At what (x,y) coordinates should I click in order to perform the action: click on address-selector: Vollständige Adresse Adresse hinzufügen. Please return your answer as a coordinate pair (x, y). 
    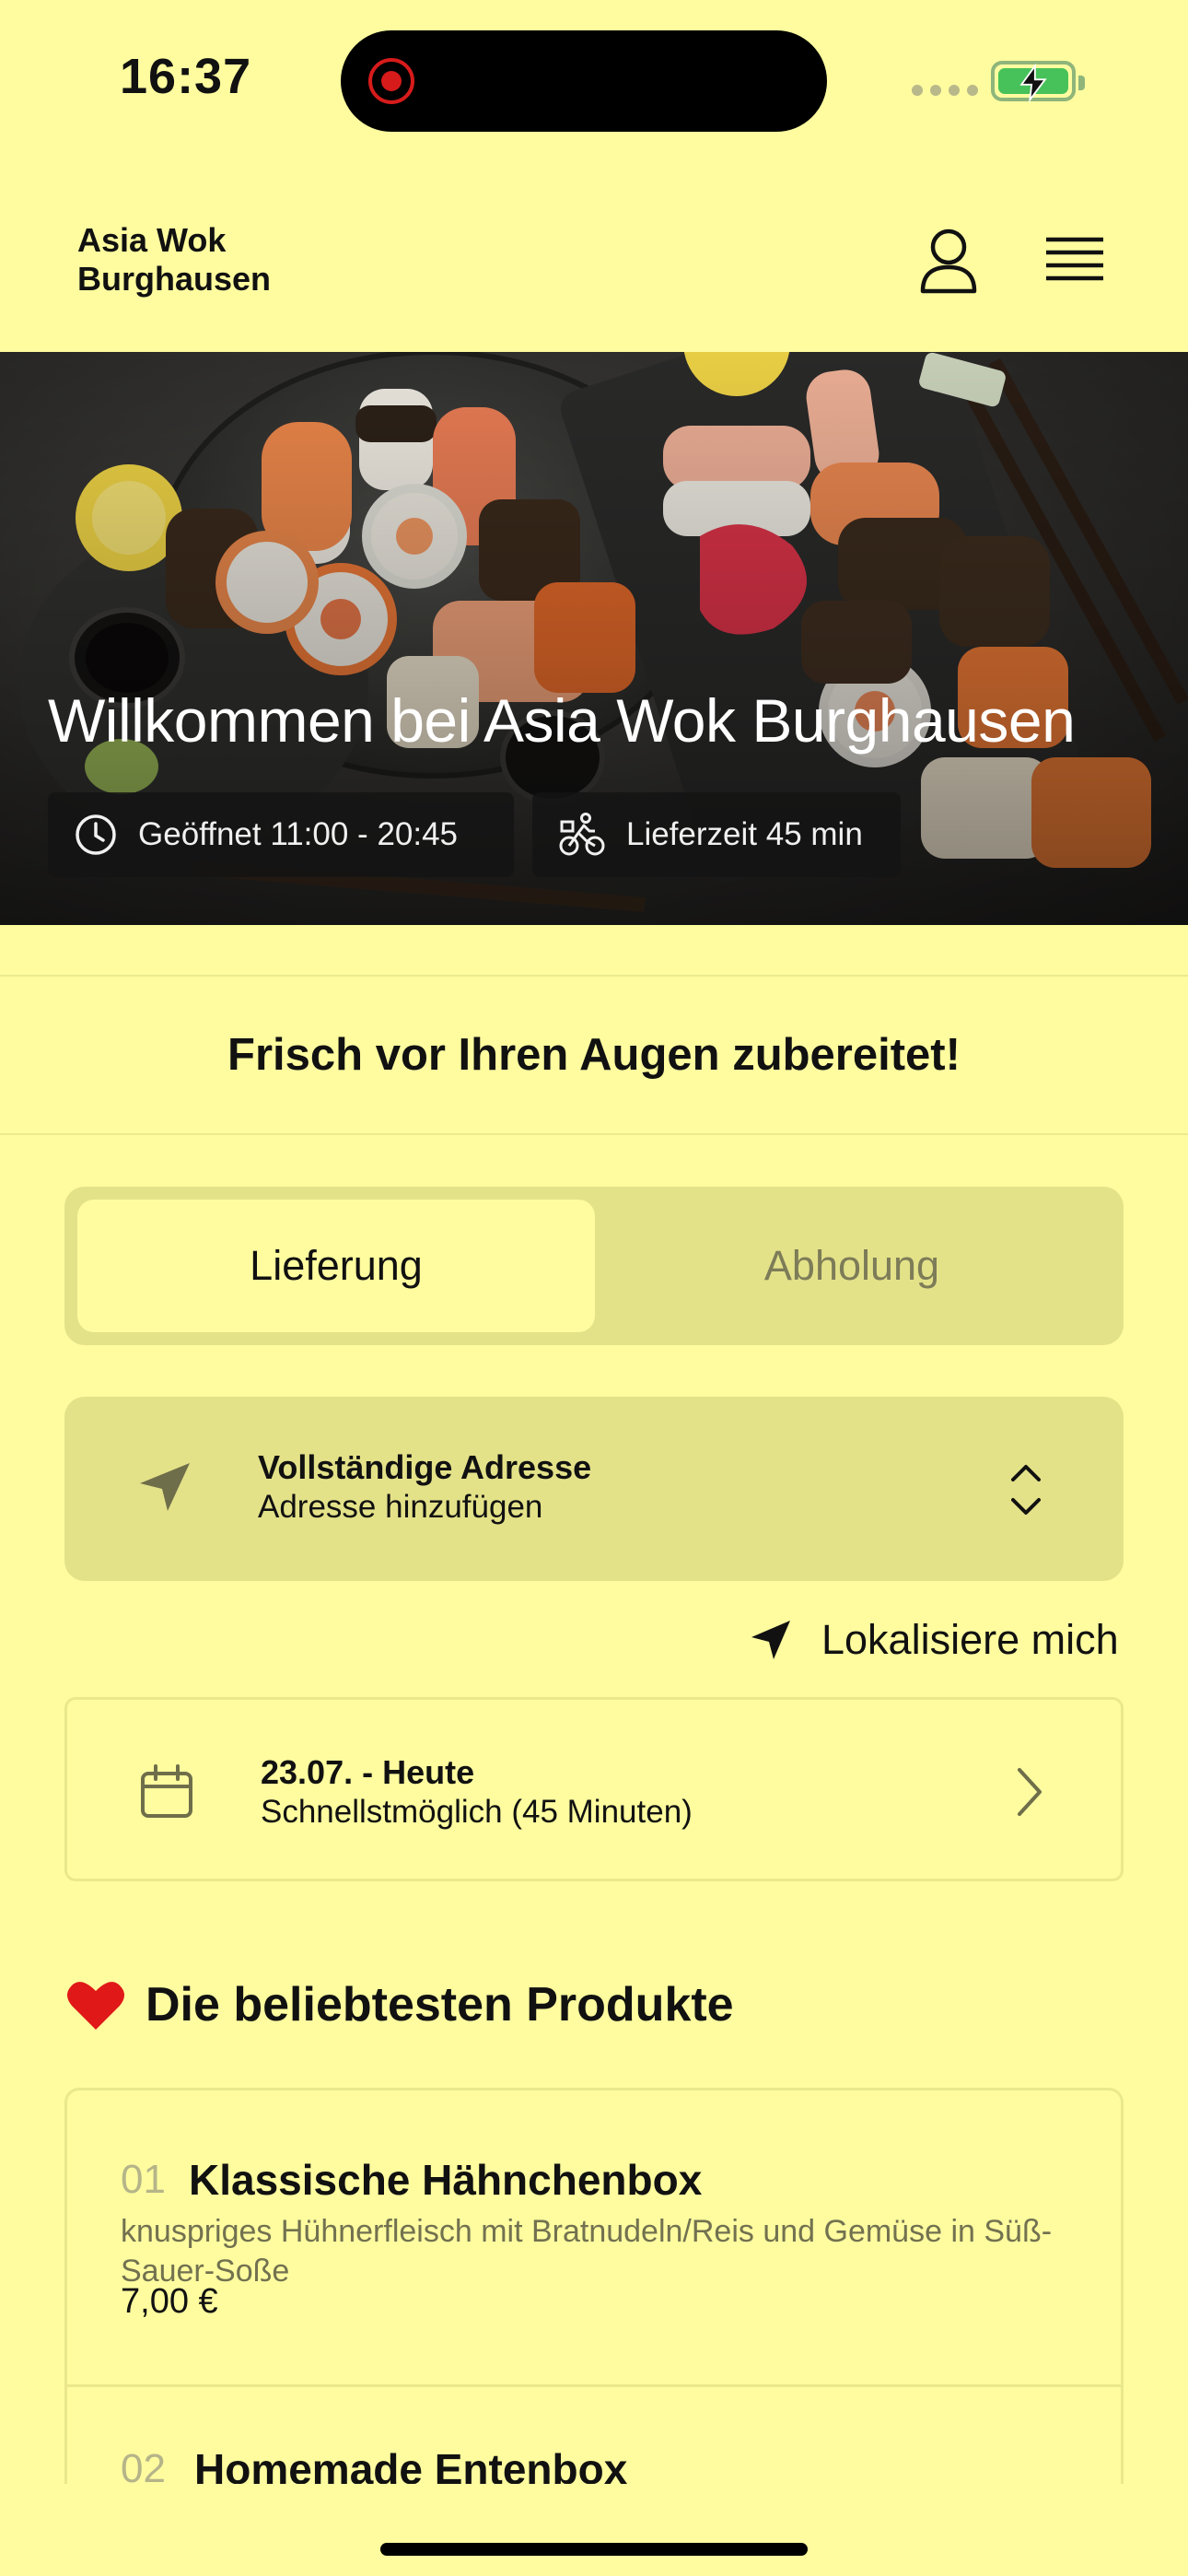
    Looking at the image, I should click on (594, 1489).